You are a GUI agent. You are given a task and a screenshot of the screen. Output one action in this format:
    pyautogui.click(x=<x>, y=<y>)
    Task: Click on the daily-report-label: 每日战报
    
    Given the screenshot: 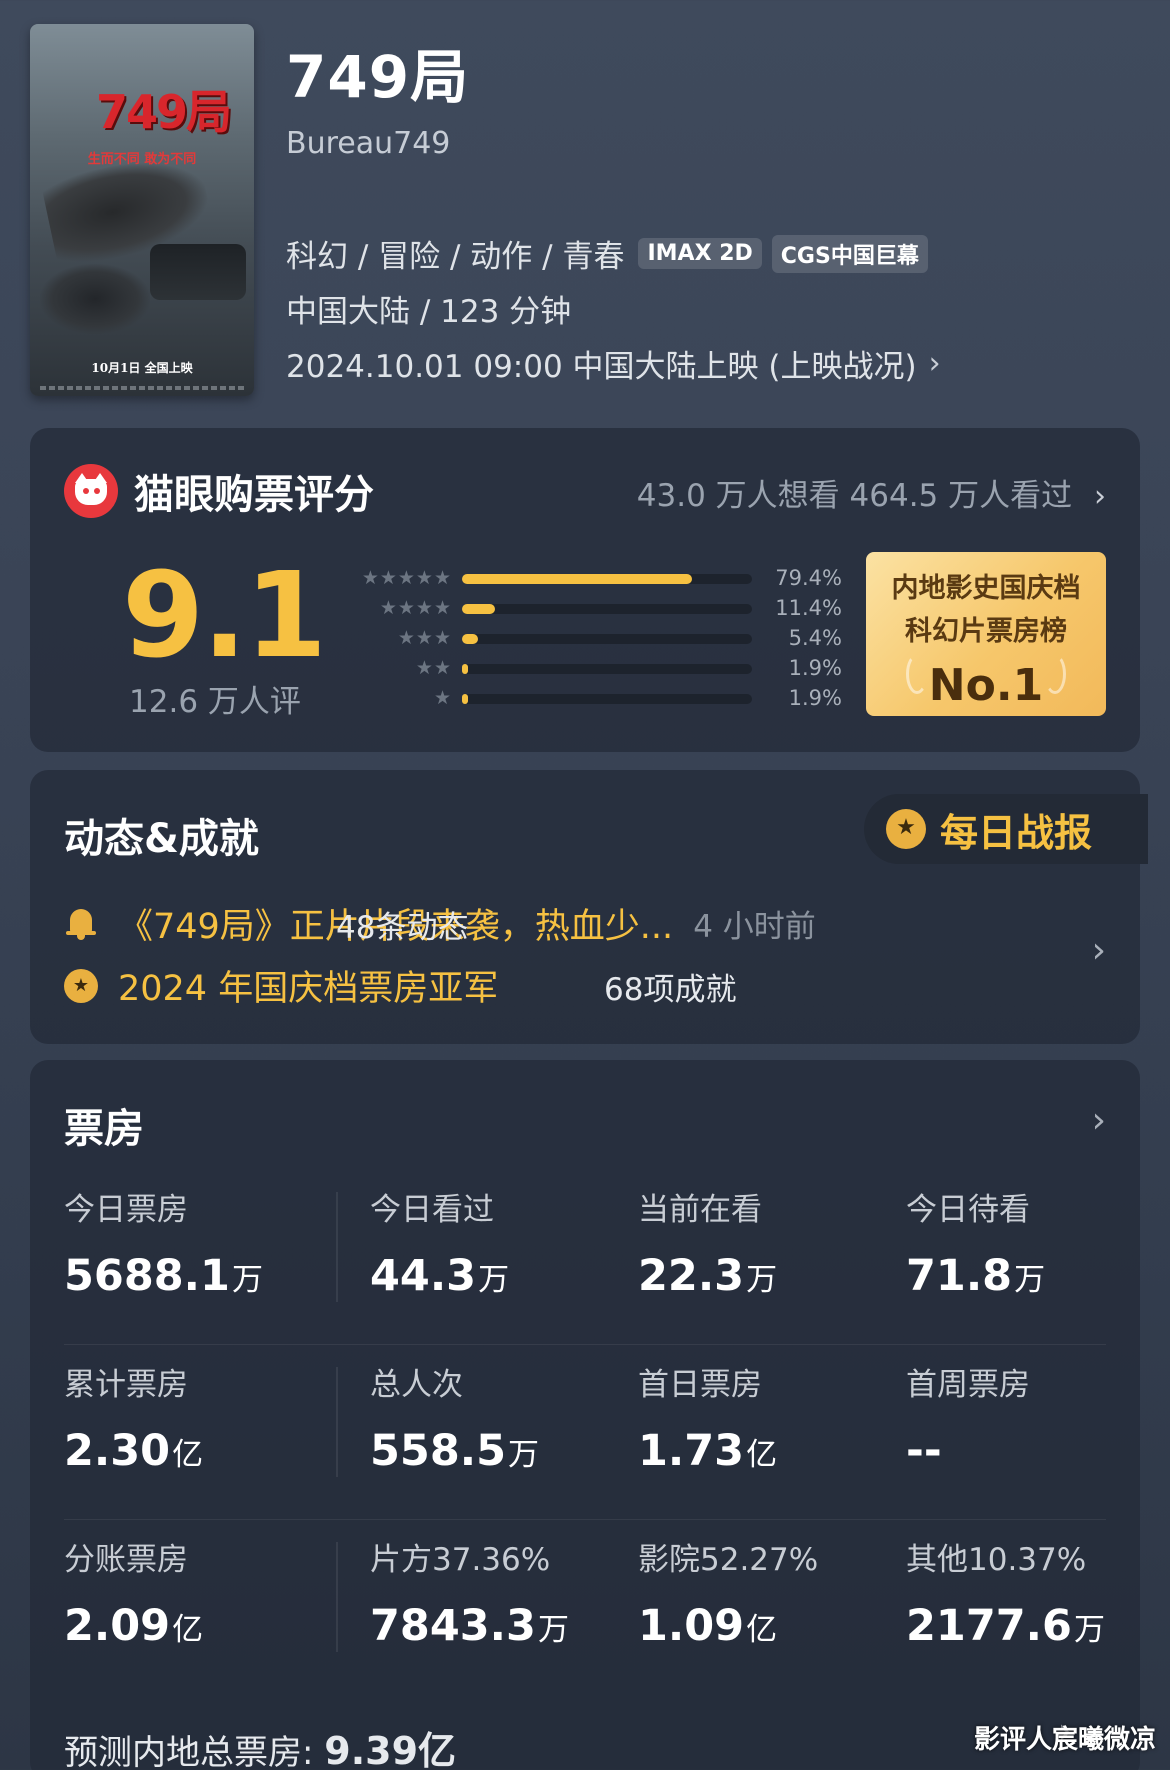 What is the action you would take?
    pyautogui.click(x=1016, y=832)
    